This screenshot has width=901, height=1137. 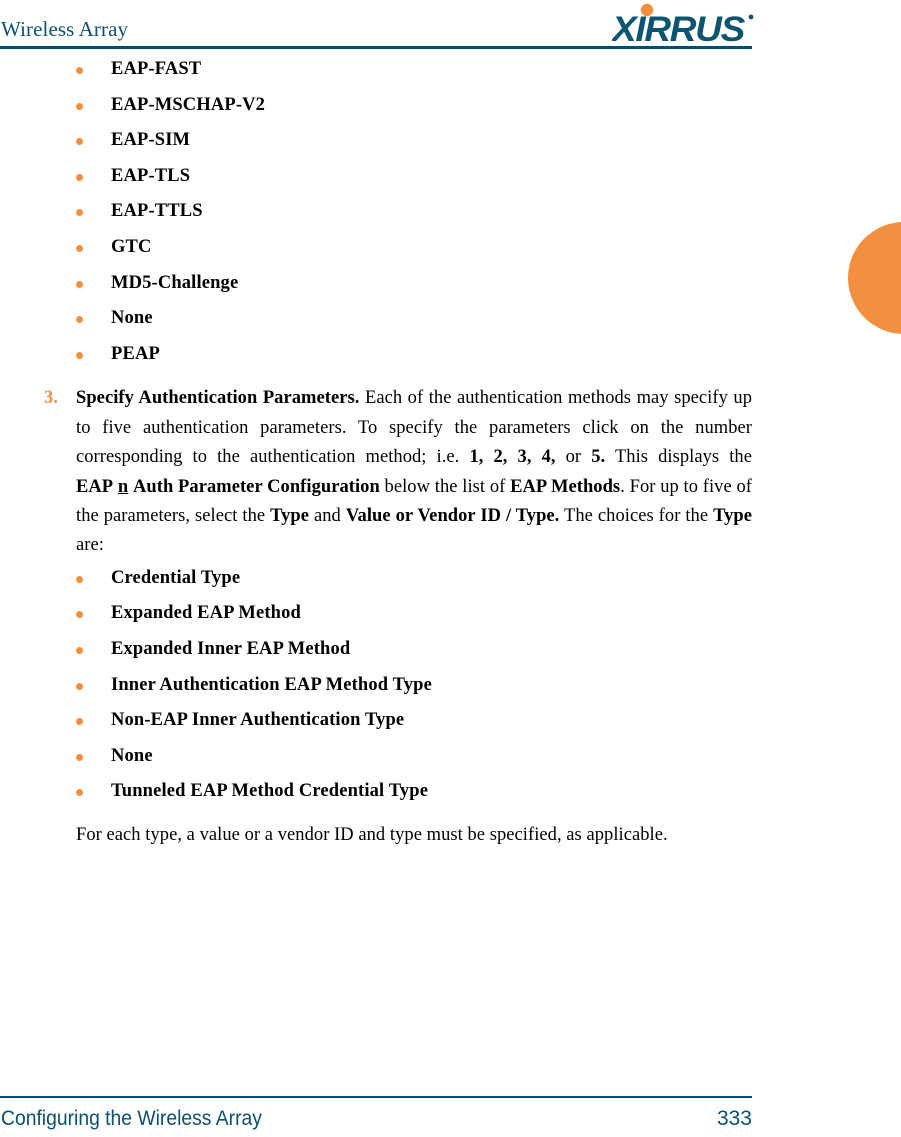 I want to click on list-item: Tunneled EAP Method Credential Type, so click(x=450, y=792).